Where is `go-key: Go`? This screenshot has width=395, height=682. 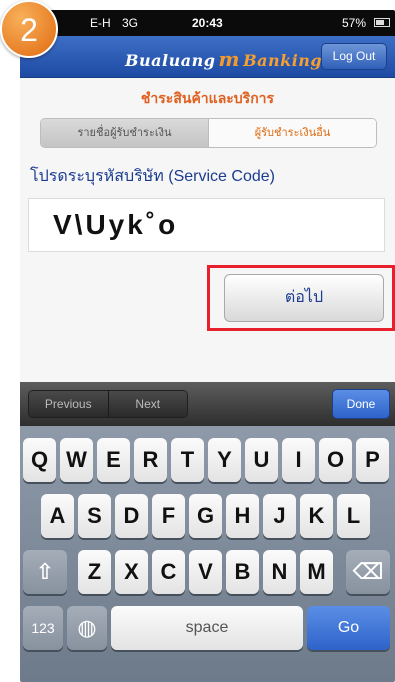 go-key: Go is located at coordinates (348, 628).